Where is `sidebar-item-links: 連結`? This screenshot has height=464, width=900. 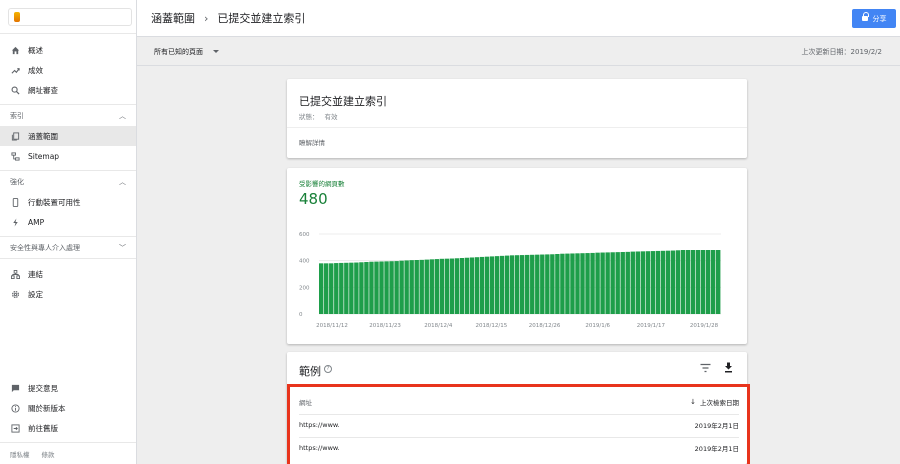
sidebar-item-links: 連結 is located at coordinates (68, 274).